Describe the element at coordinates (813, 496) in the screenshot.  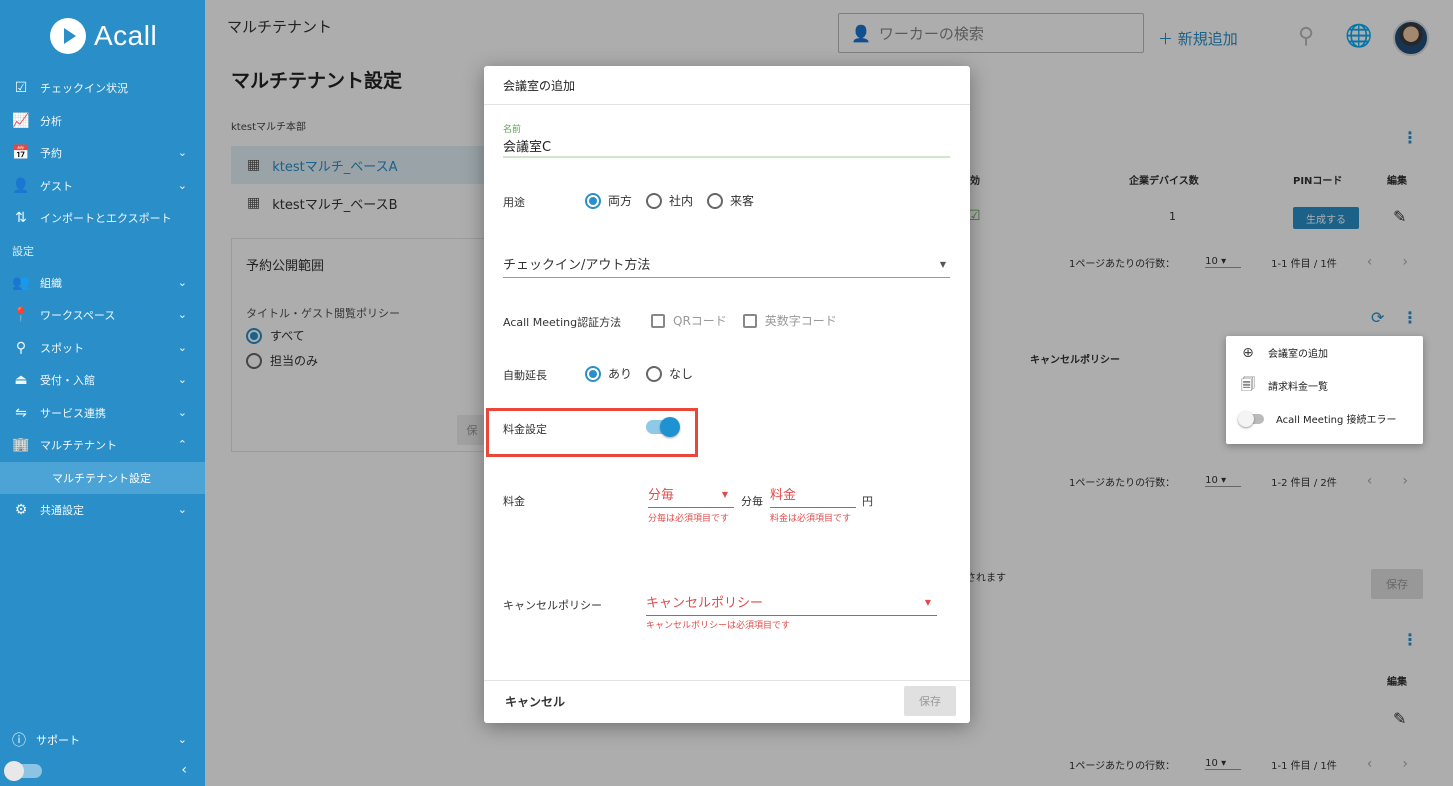
I see `fee-input: 料金` at that location.